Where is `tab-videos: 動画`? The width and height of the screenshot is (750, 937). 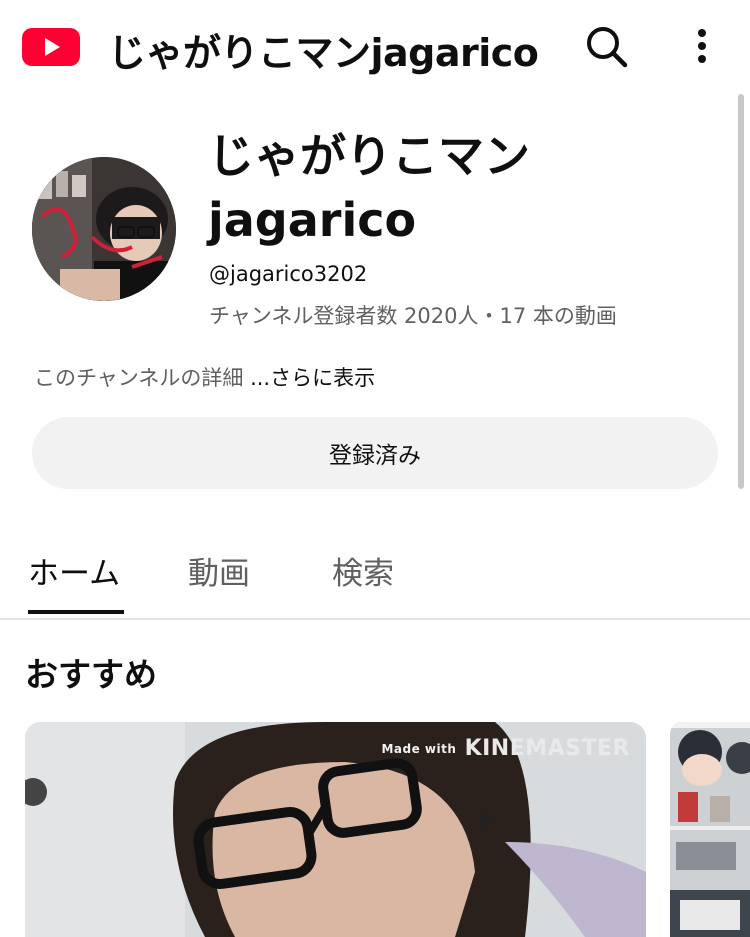
tab-videos: 動画 is located at coordinates (219, 570).